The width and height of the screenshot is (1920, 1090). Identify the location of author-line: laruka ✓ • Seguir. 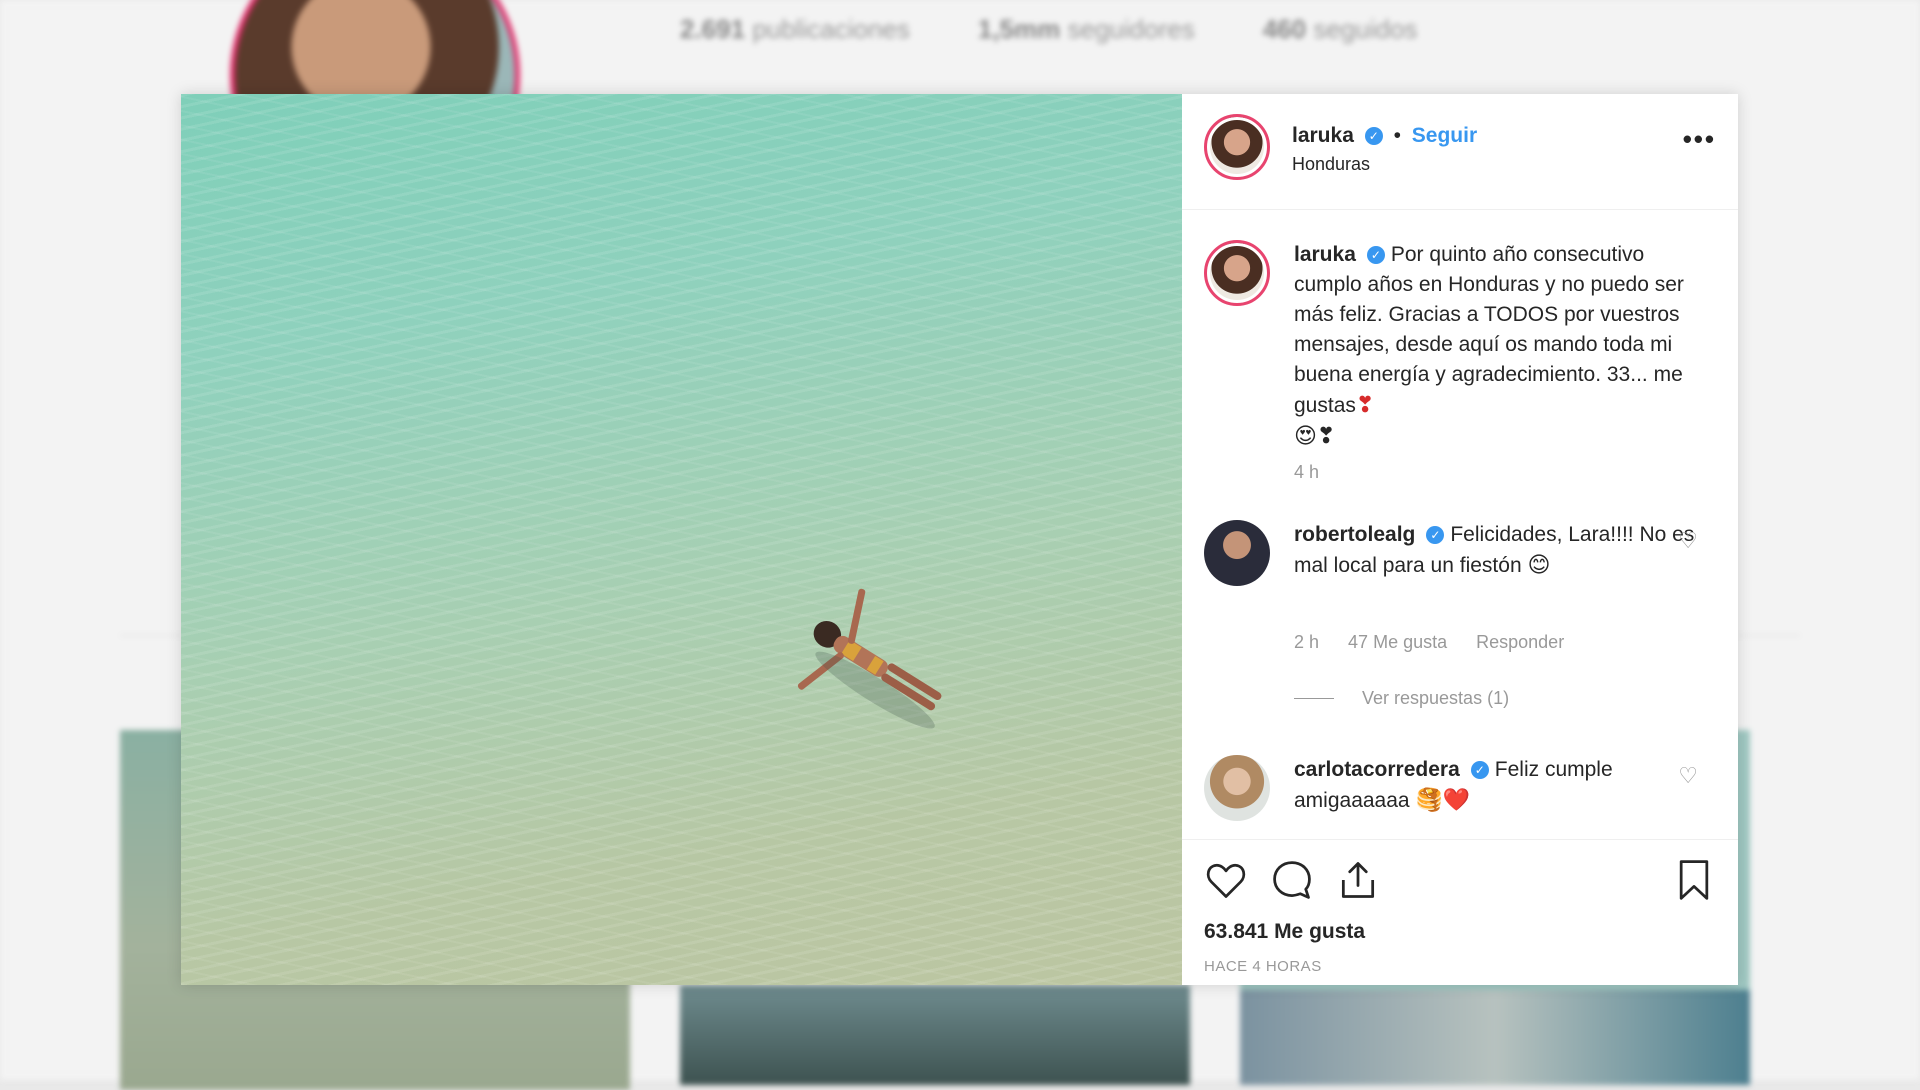
(1384, 136).